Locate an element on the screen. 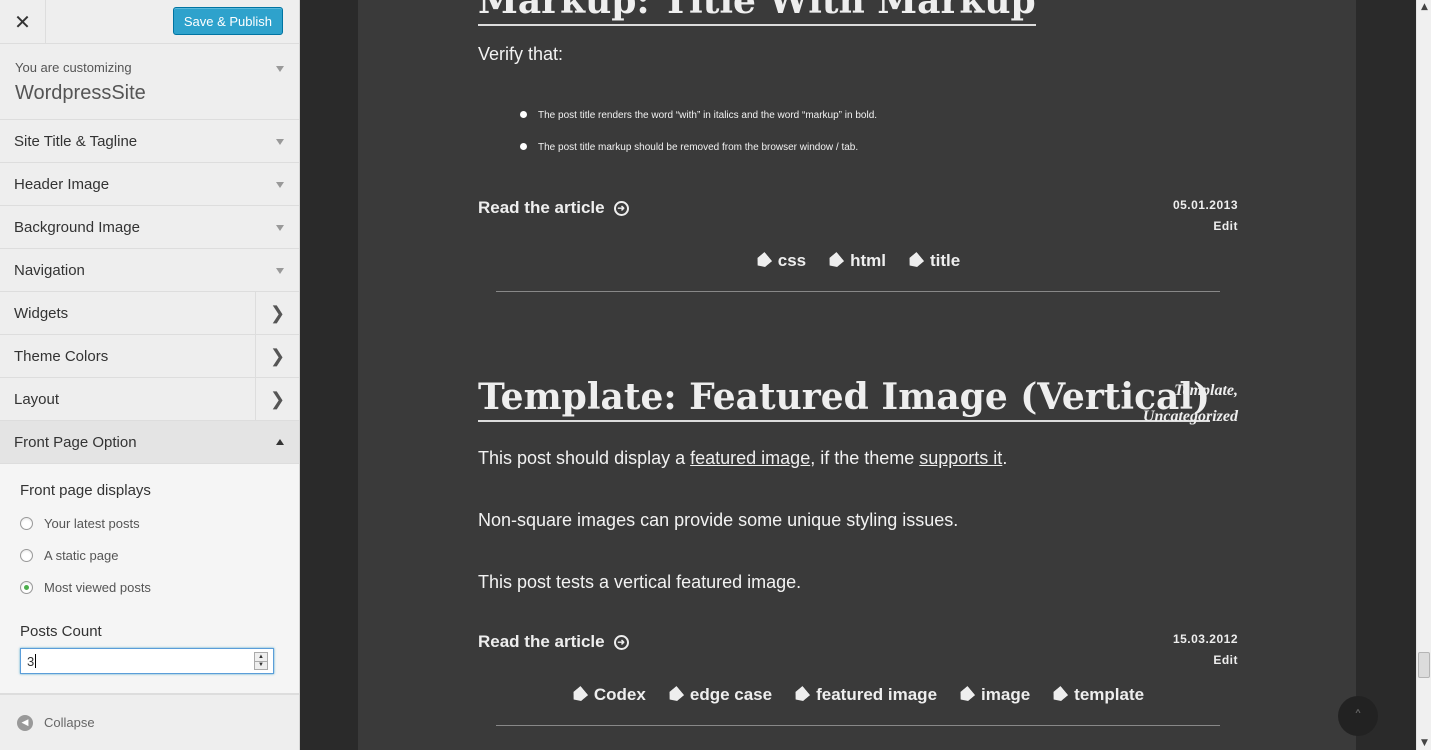 This screenshot has height=750, width=1431. tag-label: featured image is located at coordinates (877, 694).